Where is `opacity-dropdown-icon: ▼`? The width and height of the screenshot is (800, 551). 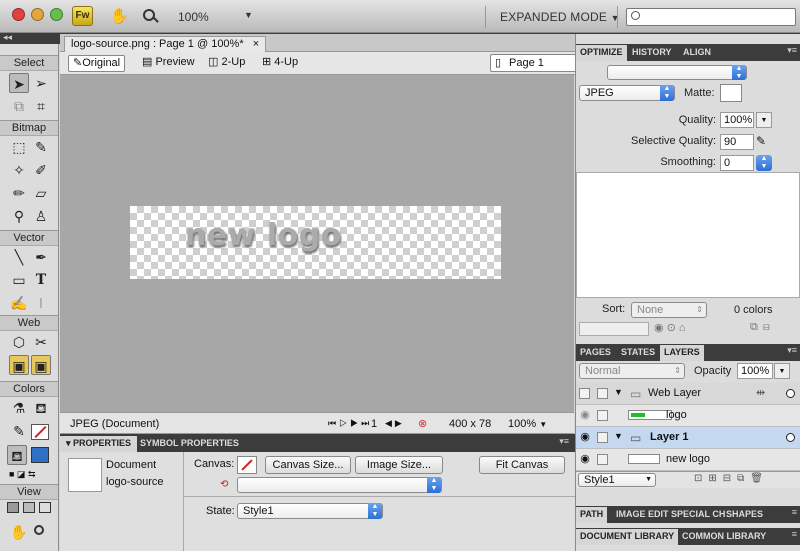
opacity-dropdown-icon: ▼ is located at coordinates (782, 371).